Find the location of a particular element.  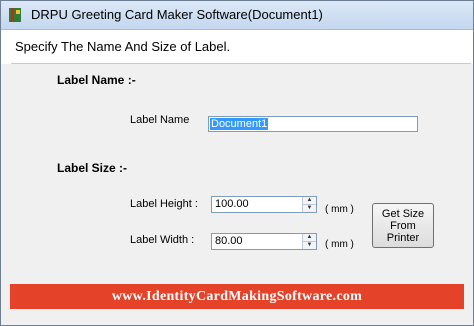

label-name-value: Document1 is located at coordinates (239, 124).